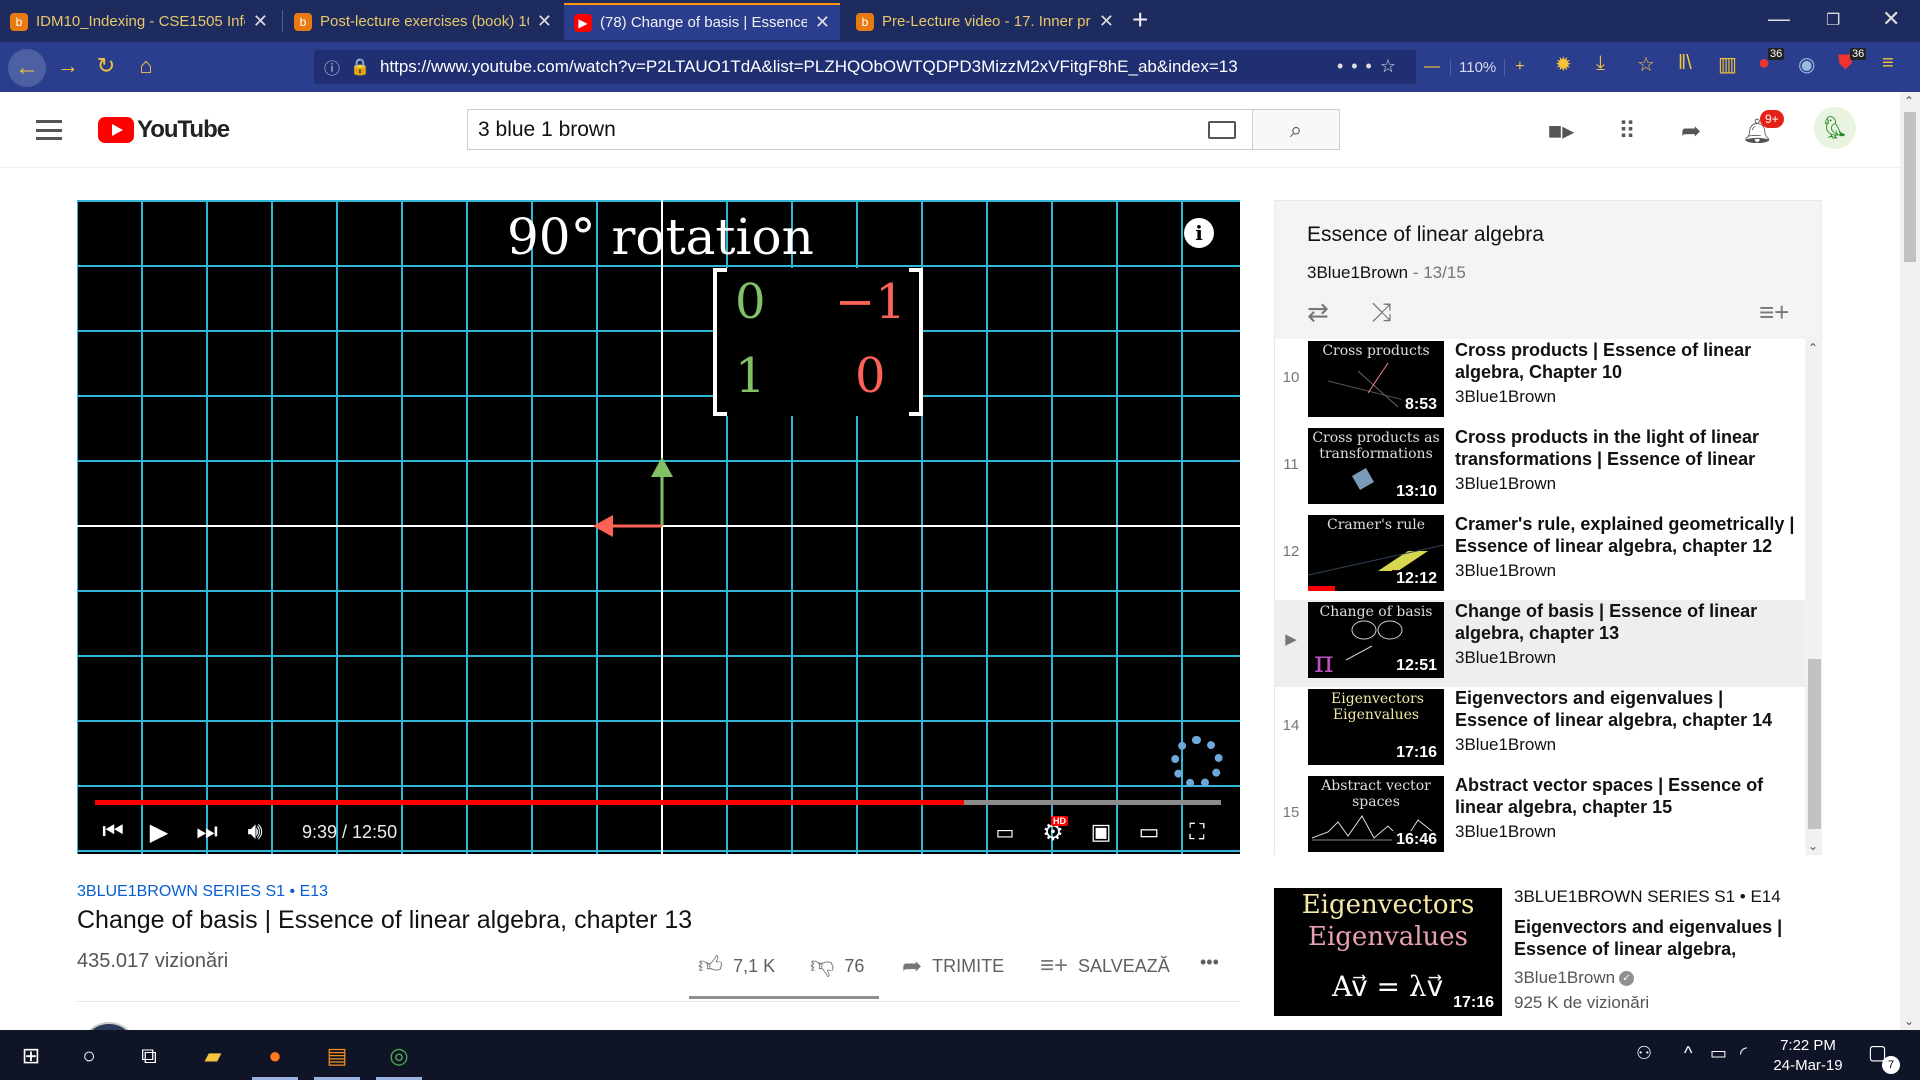 This screenshot has width=1920, height=1080. I want to click on zoom-level: 110%, so click(1478, 67).